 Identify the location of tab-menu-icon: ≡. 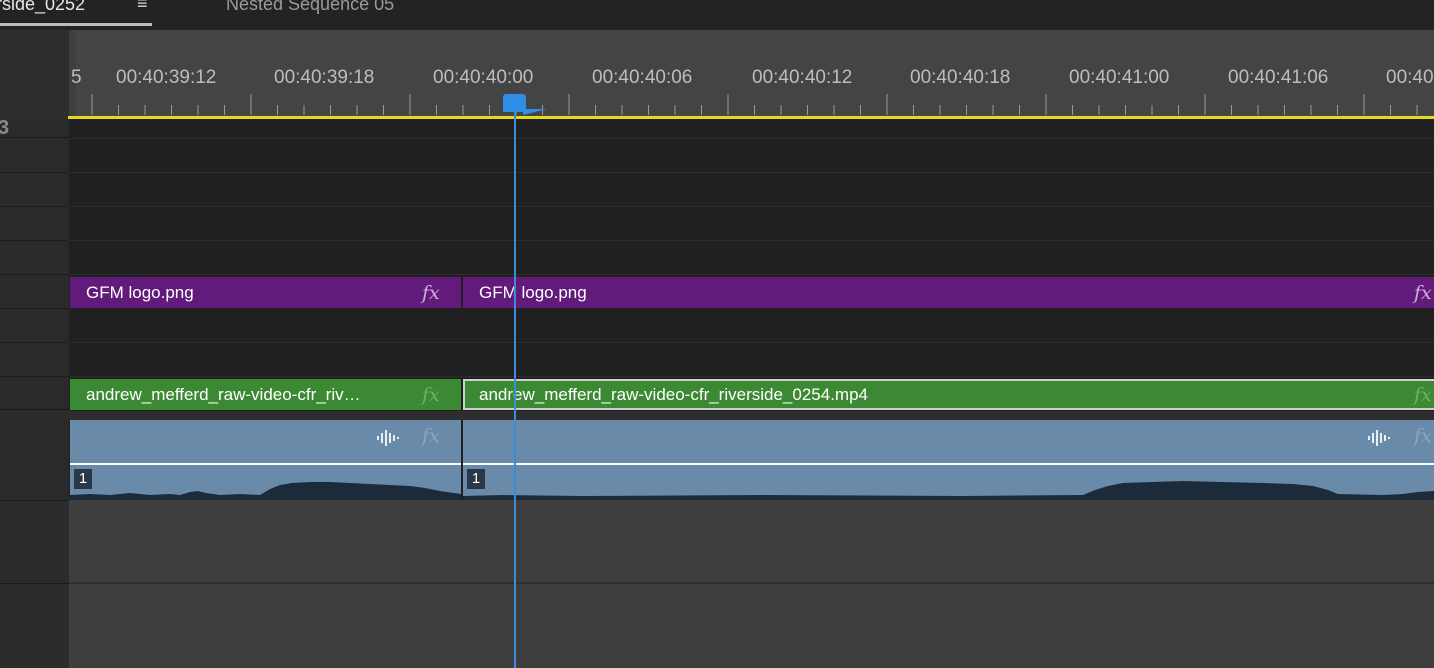
(142, 7).